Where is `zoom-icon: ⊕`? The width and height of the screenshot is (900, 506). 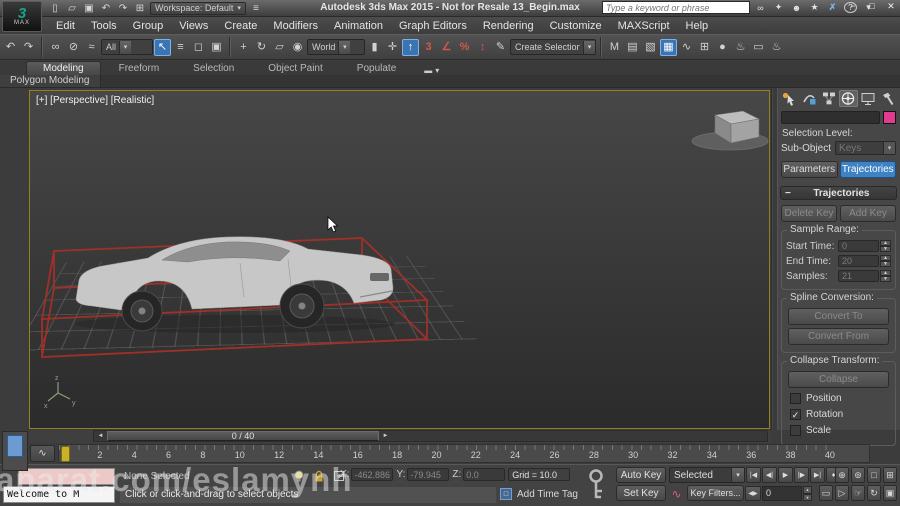
zoom-icon: ⊕ is located at coordinates (842, 475).